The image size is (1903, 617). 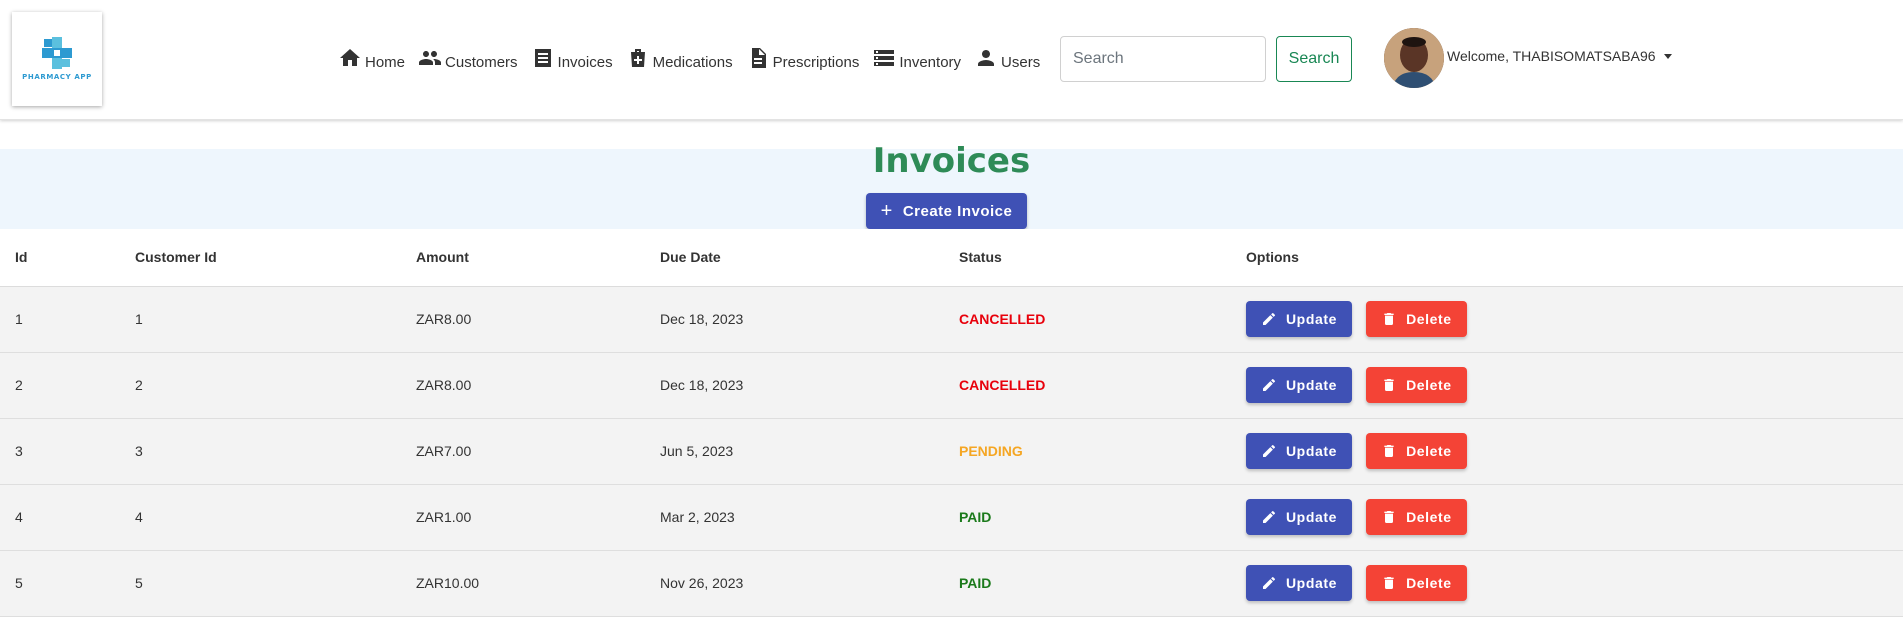 I want to click on header-options: Options, so click(x=1272, y=257).